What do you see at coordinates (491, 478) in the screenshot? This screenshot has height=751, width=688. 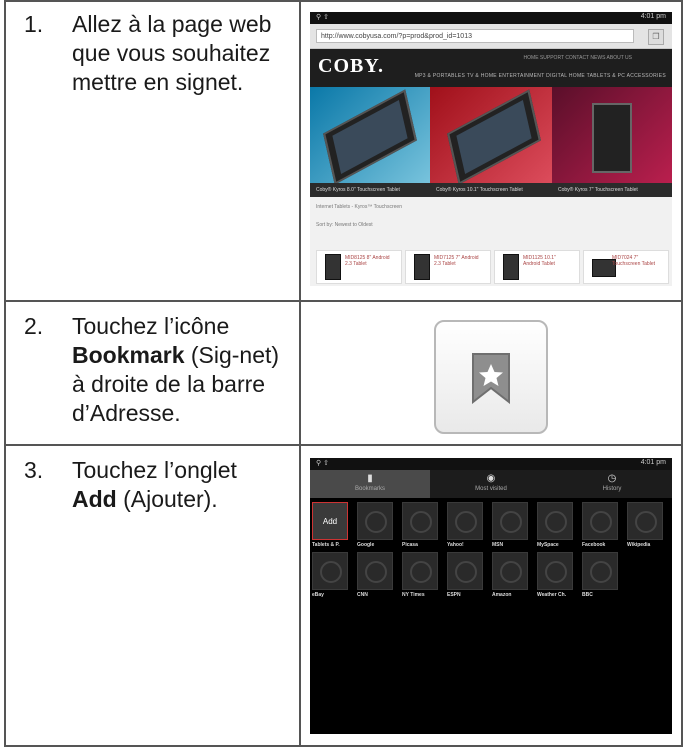 I see `eye-icon: ◉` at bounding box center [491, 478].